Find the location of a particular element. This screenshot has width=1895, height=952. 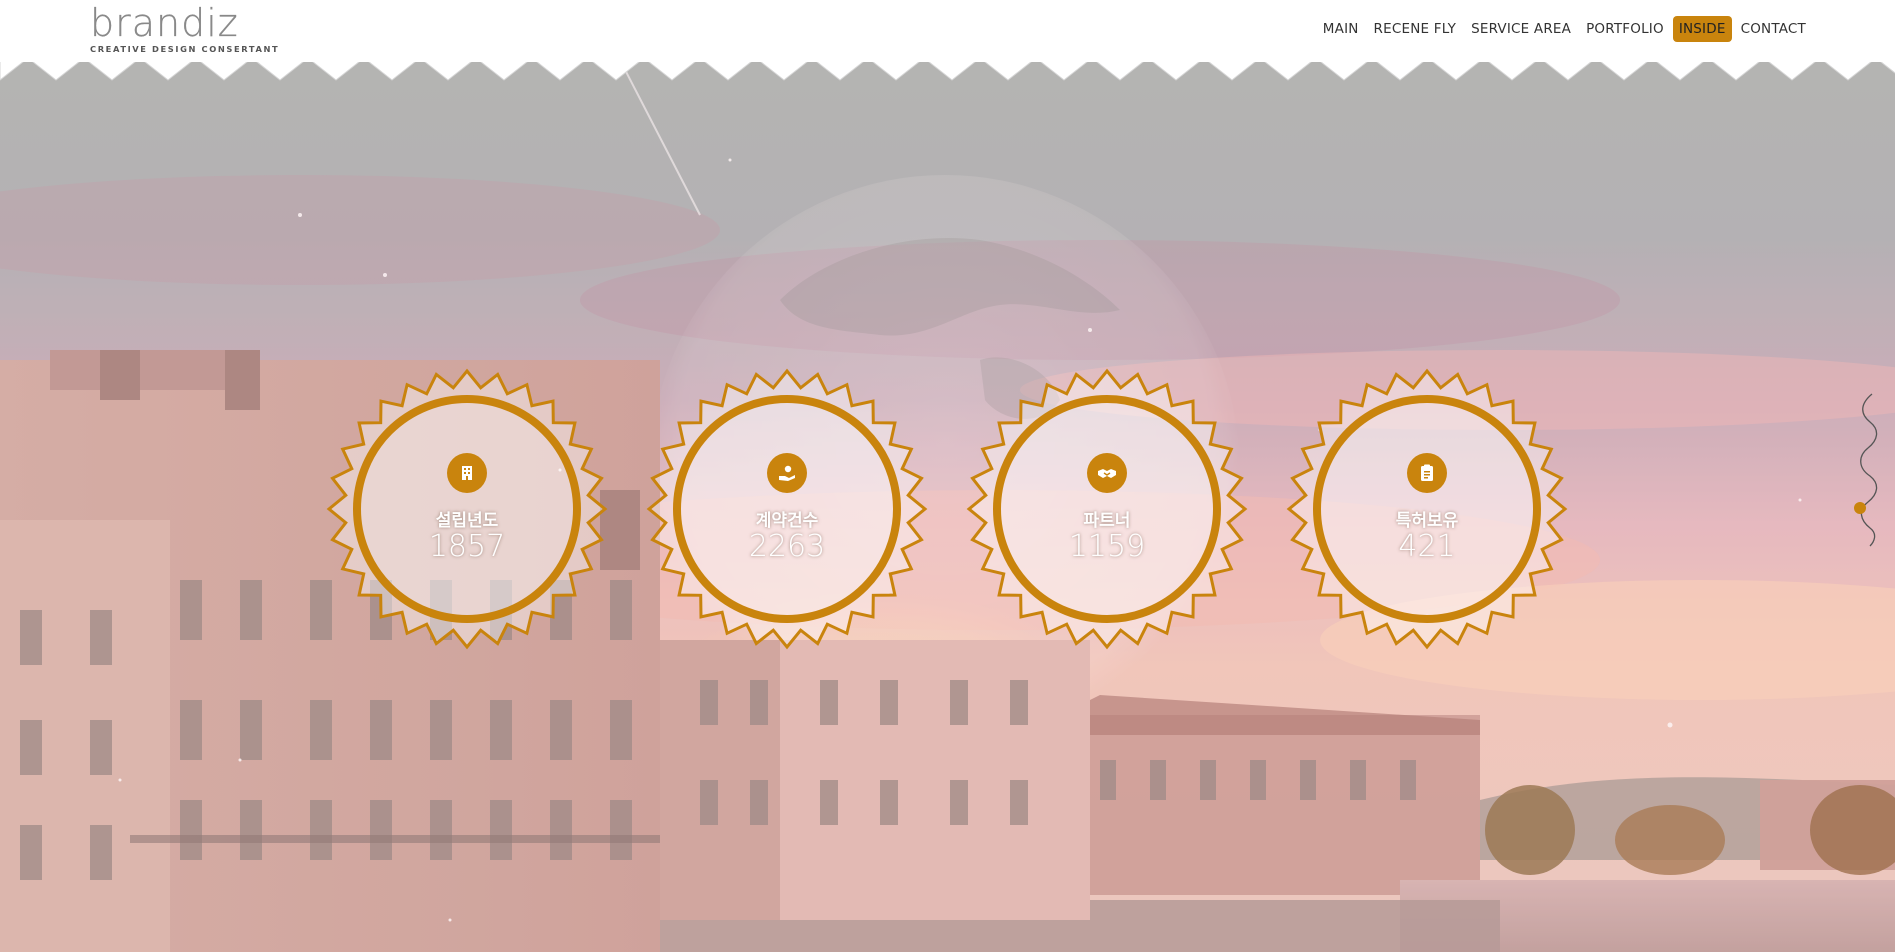

brand-logo: brandiz CREATIVE DESIGN CONSERTANT is located at coordinates (185, 29).